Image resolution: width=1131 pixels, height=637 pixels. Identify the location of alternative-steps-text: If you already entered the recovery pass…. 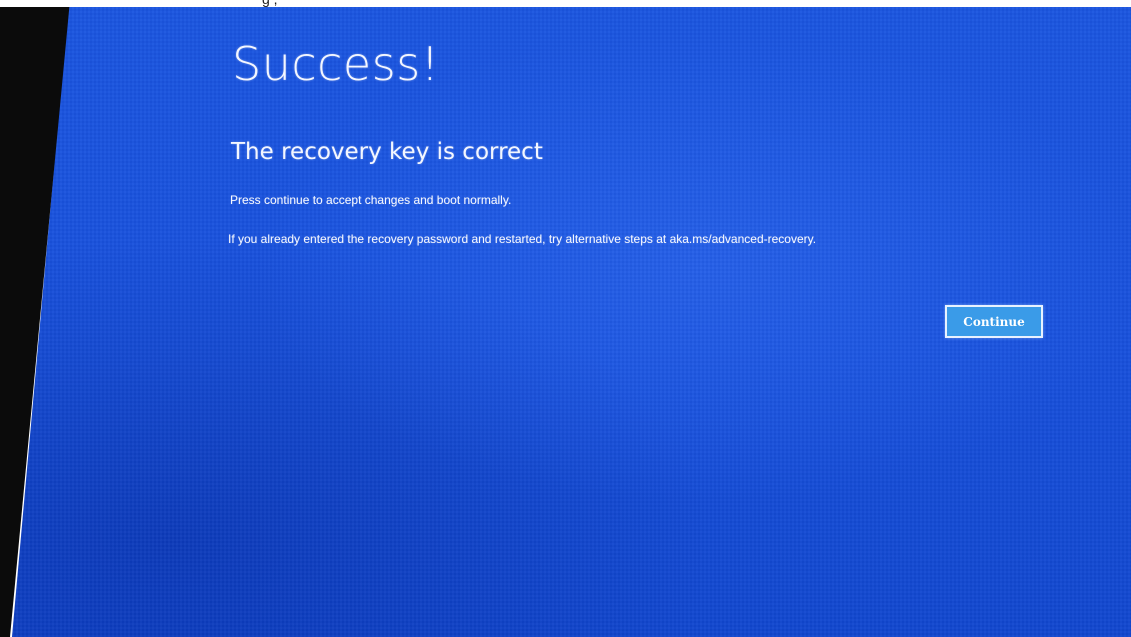
(522, 239).